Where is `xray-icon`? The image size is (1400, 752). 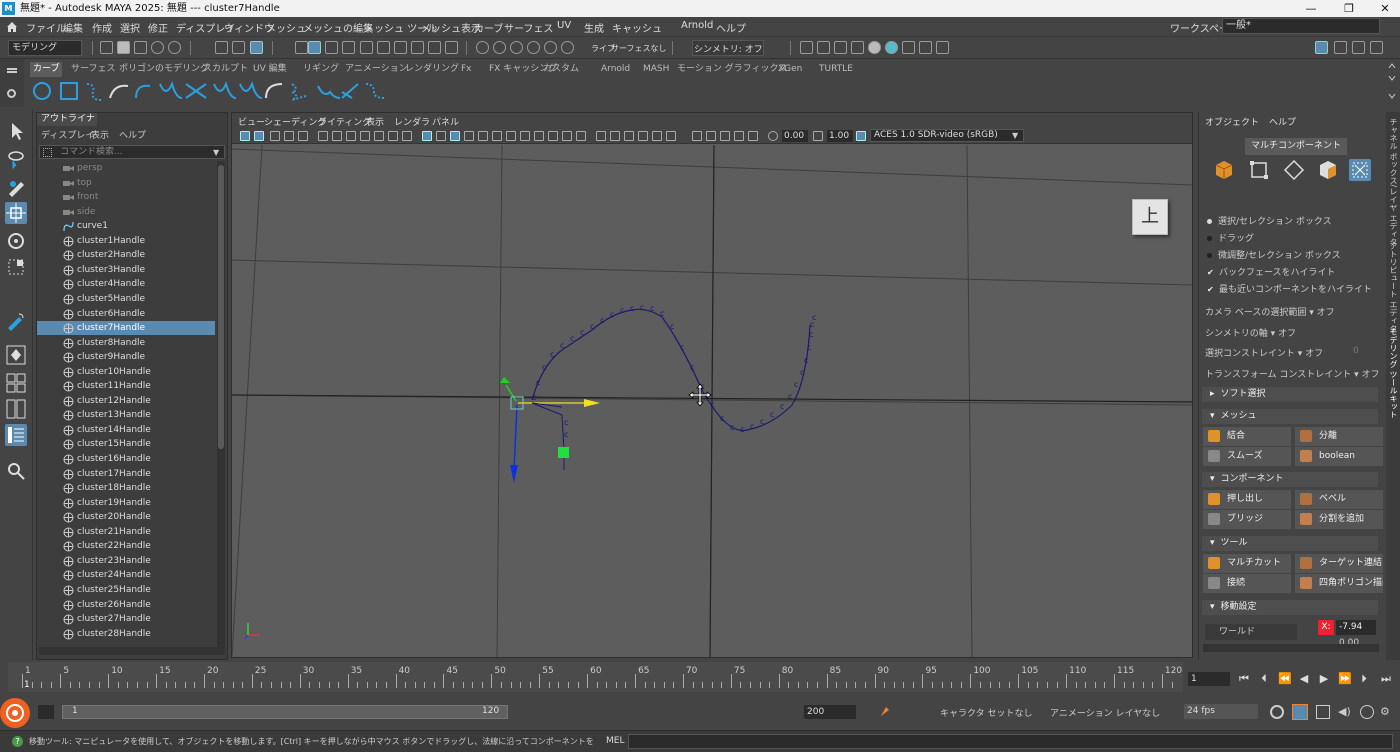 xray-icon is located at coordinates (615, 136).